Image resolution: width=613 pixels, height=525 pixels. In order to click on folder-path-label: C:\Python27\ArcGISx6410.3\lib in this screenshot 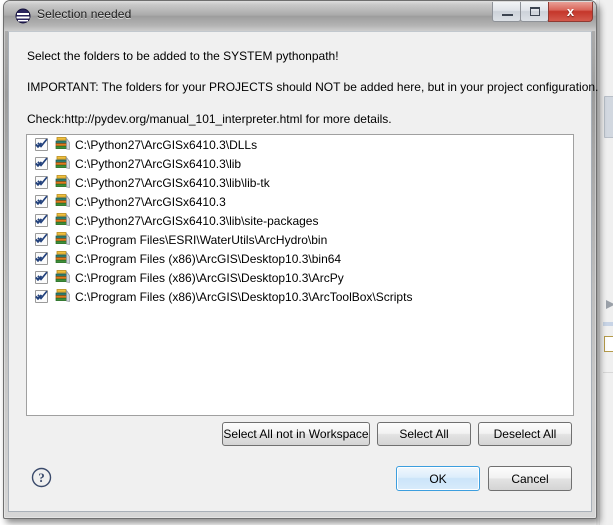, I will do `click(158, 163)`.